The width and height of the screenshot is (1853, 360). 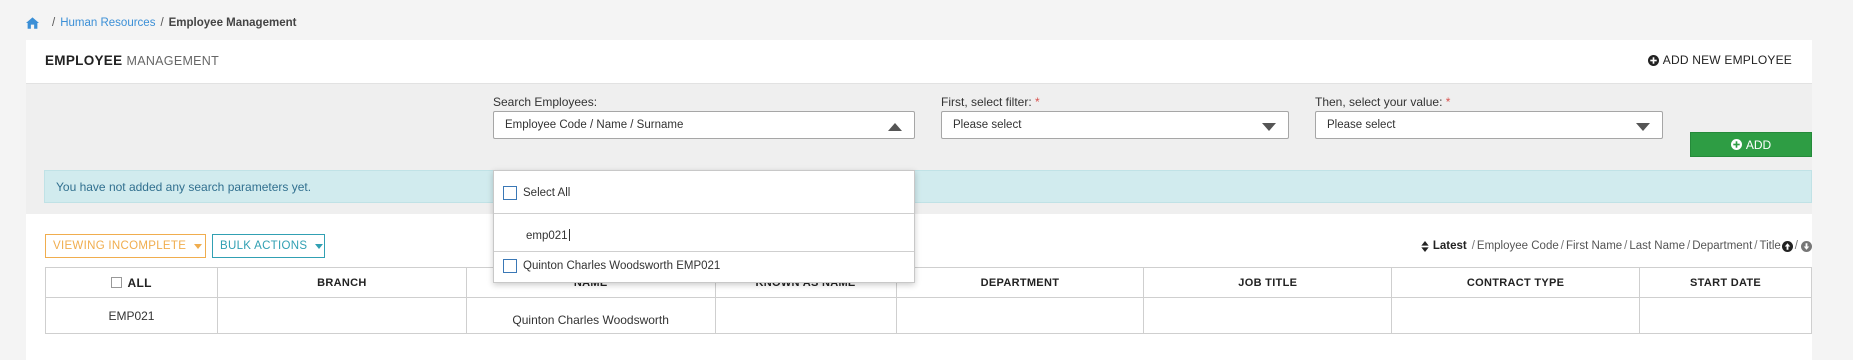 I want to click on bulk-actions-button: BULK ACTIONS, so click(x=268, y=246).